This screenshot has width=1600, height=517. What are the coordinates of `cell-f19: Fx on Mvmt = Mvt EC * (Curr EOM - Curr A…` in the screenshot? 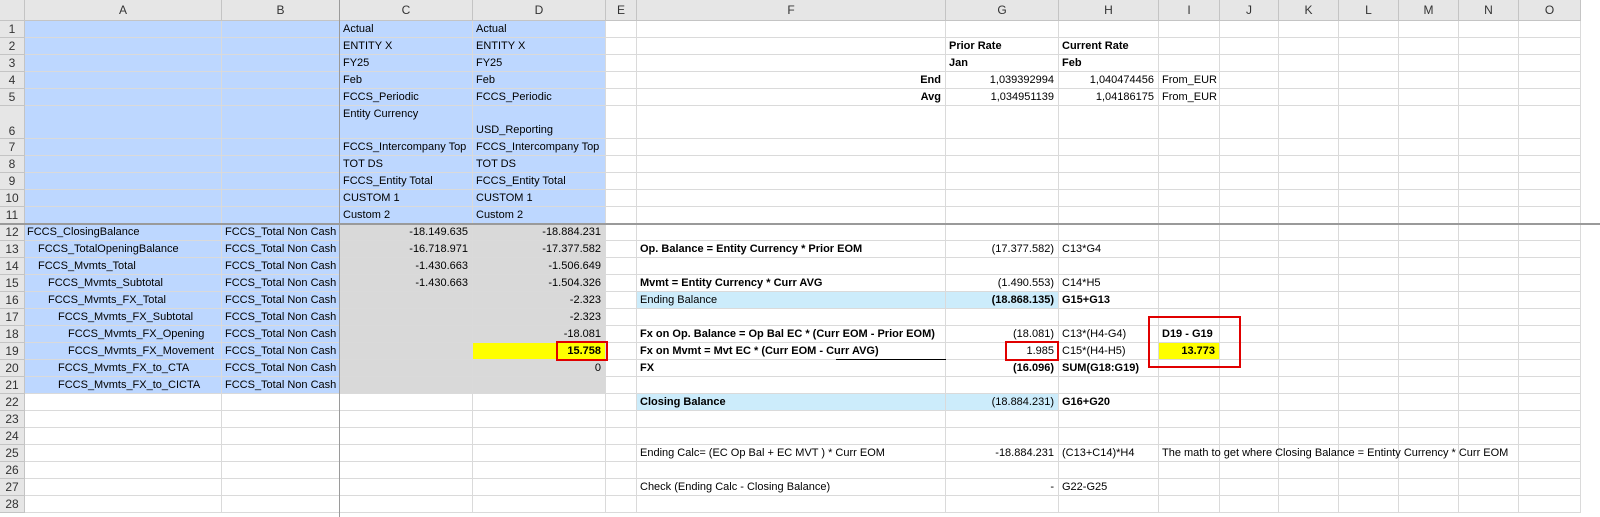 It's located at (791, 351).